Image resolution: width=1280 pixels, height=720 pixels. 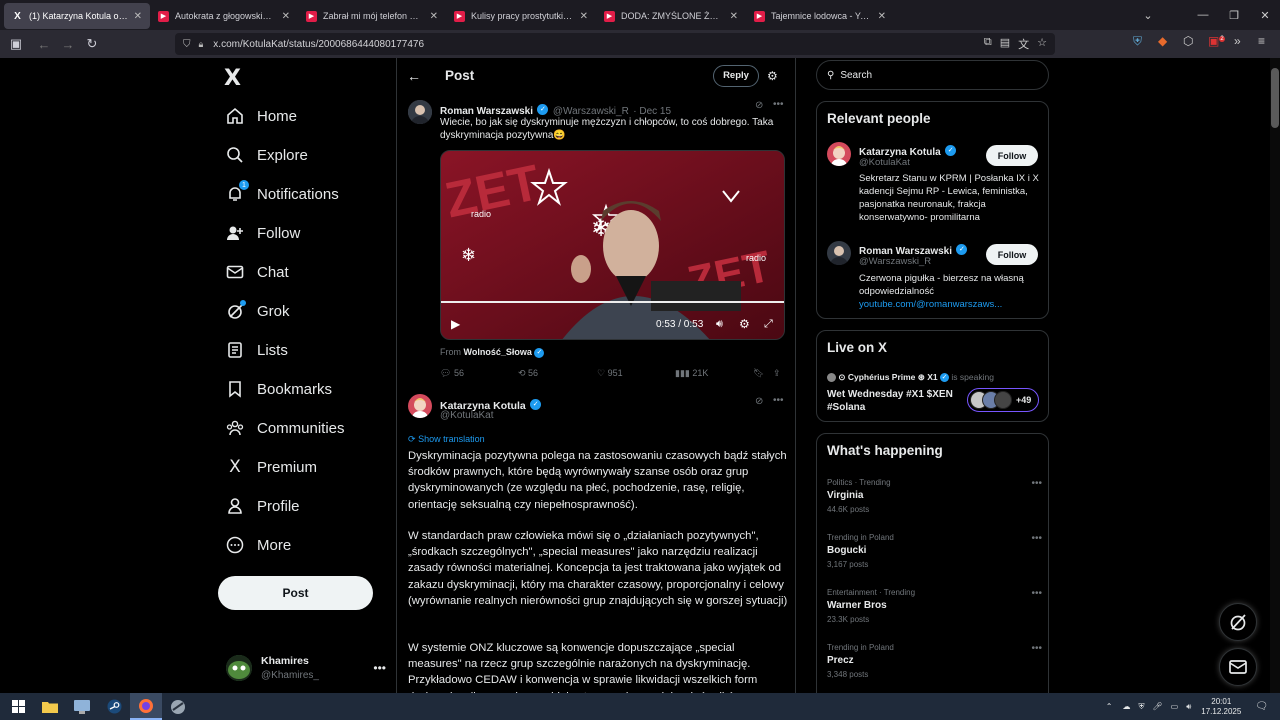 What do you see at coordinates (306, 668) in the screenshot?
I see `account-switcher: Khamires @Khamires_ •••` at bounding box center [306, 668].